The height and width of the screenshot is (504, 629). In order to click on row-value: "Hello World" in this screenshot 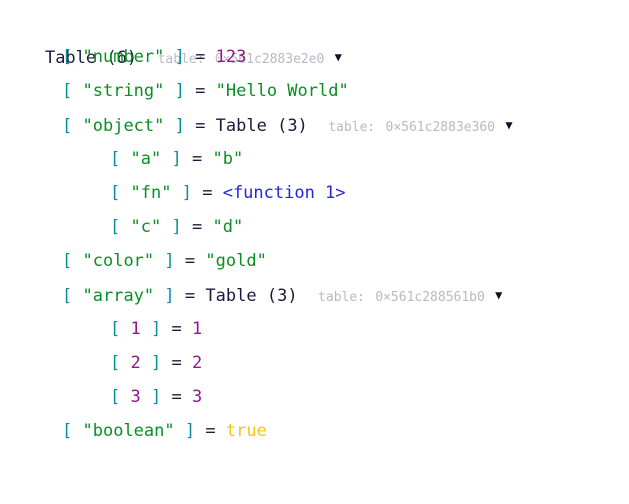, I will do `click(282, 91)`.